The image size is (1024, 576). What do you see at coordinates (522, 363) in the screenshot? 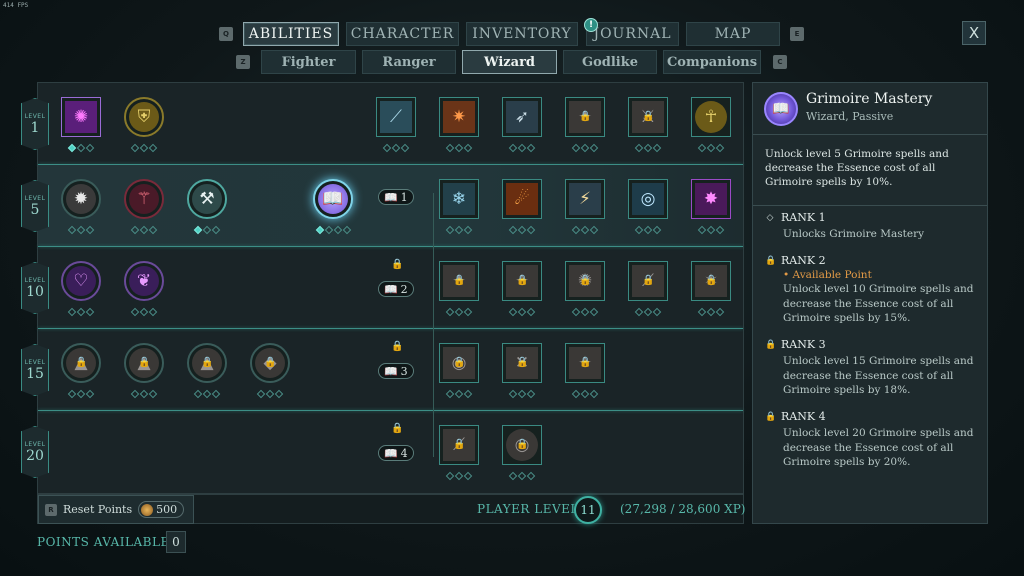
I see `ability-locked: ✕ 🔒` at bounding box center [522, 363].